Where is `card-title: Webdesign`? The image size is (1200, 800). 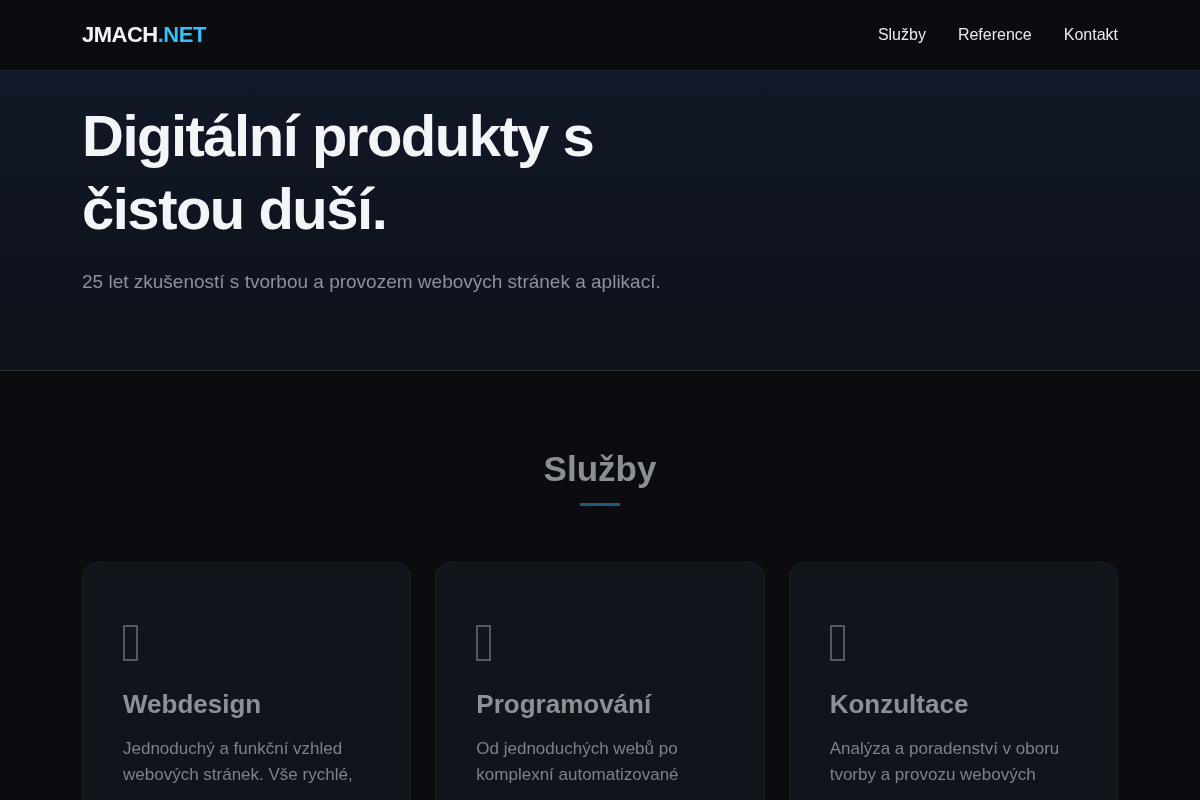
card-title: Webdesign is located at coordinates (193, 704).